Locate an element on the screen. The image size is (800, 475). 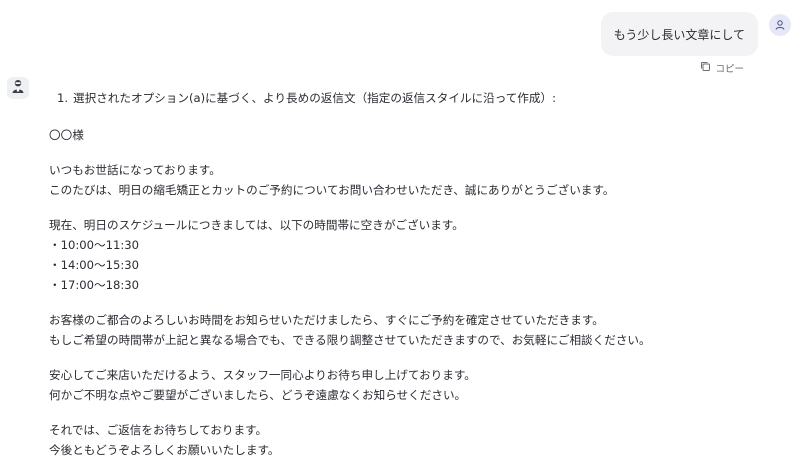
user-icon is located at coordinates (780, 25).